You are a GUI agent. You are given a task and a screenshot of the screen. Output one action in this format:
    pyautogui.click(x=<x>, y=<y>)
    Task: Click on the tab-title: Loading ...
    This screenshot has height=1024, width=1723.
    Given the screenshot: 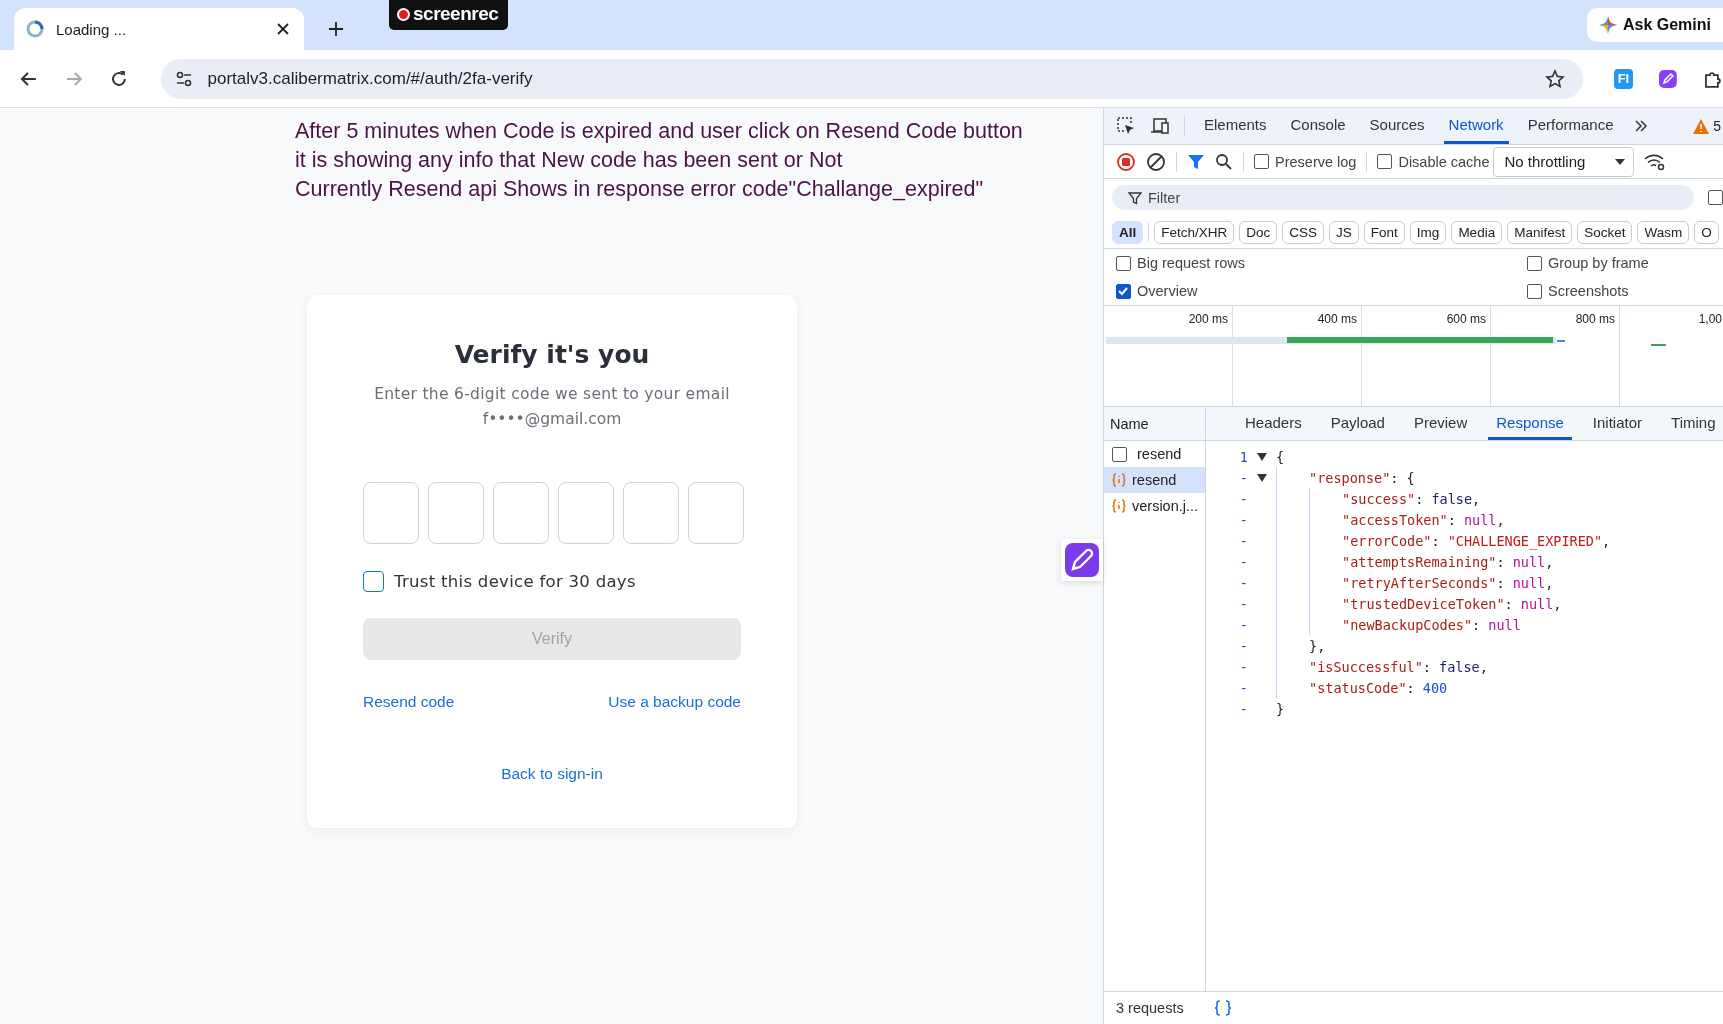 What is the action you would take?
    pyautogui.click(x=92, y=29)
    